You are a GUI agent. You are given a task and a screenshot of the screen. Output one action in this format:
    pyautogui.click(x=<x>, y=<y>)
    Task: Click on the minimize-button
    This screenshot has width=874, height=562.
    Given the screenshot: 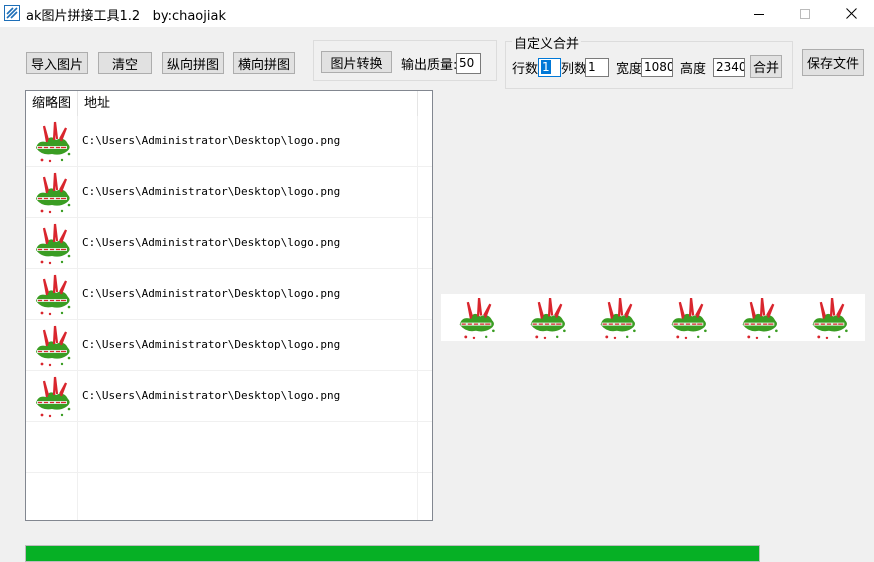 What is the action you would take?
    pyautogui.click(x=759, y=13)
    